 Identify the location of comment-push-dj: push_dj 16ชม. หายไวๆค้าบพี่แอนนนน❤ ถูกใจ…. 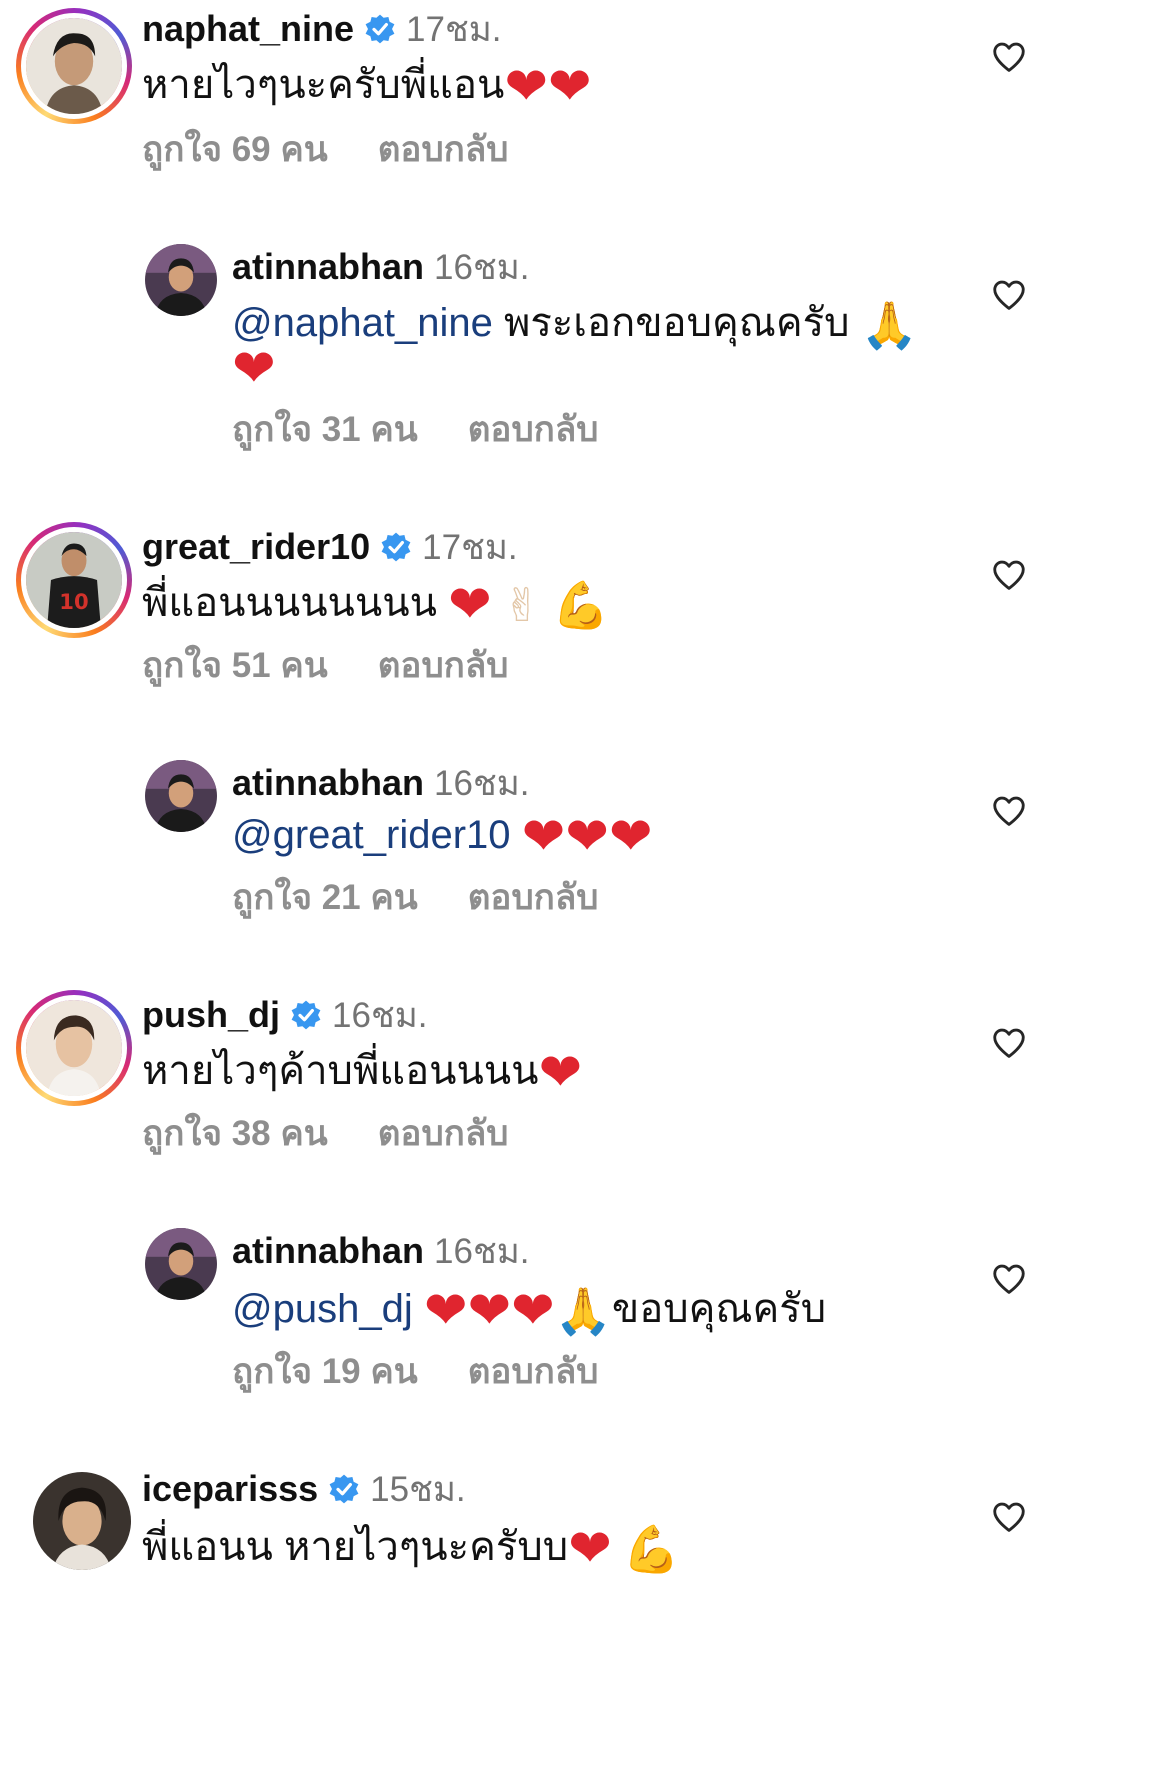
(578, 1093).